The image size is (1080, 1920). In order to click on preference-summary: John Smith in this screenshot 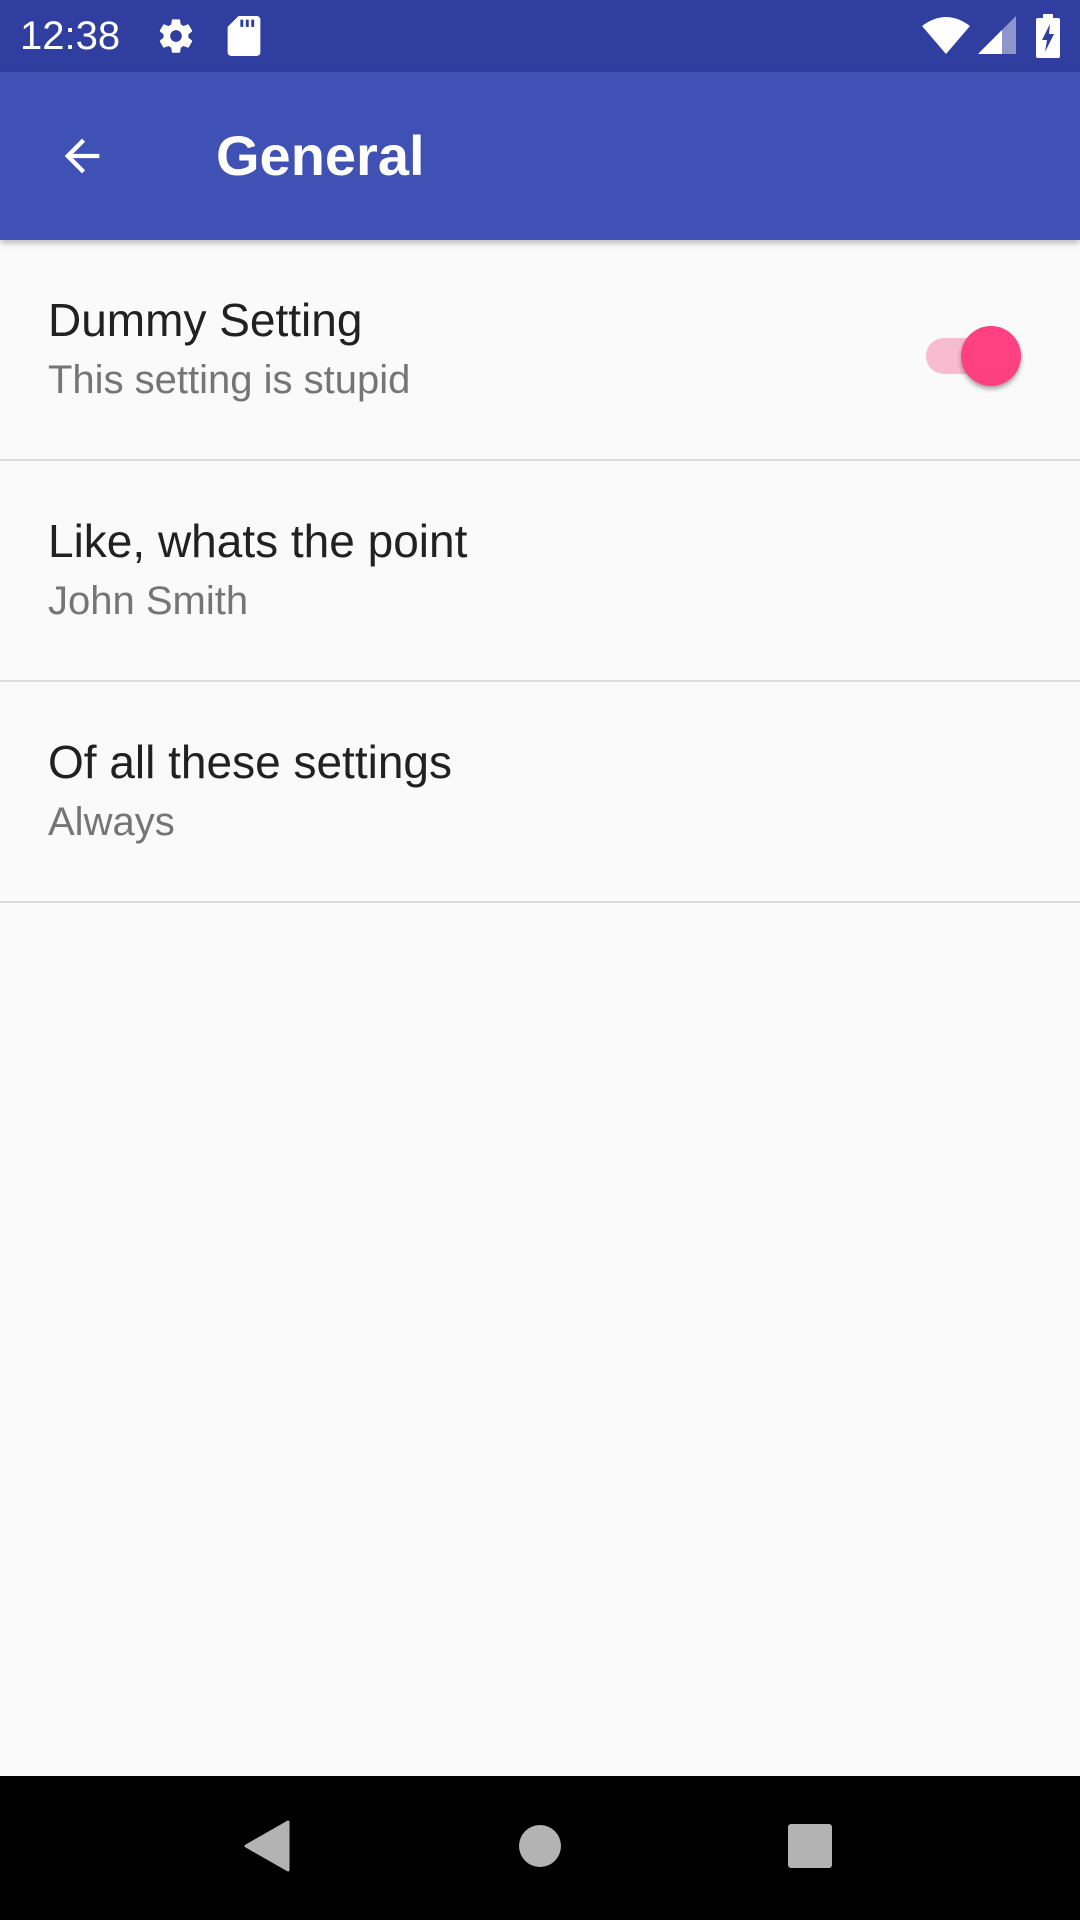, I will do `click(148, 601)`.